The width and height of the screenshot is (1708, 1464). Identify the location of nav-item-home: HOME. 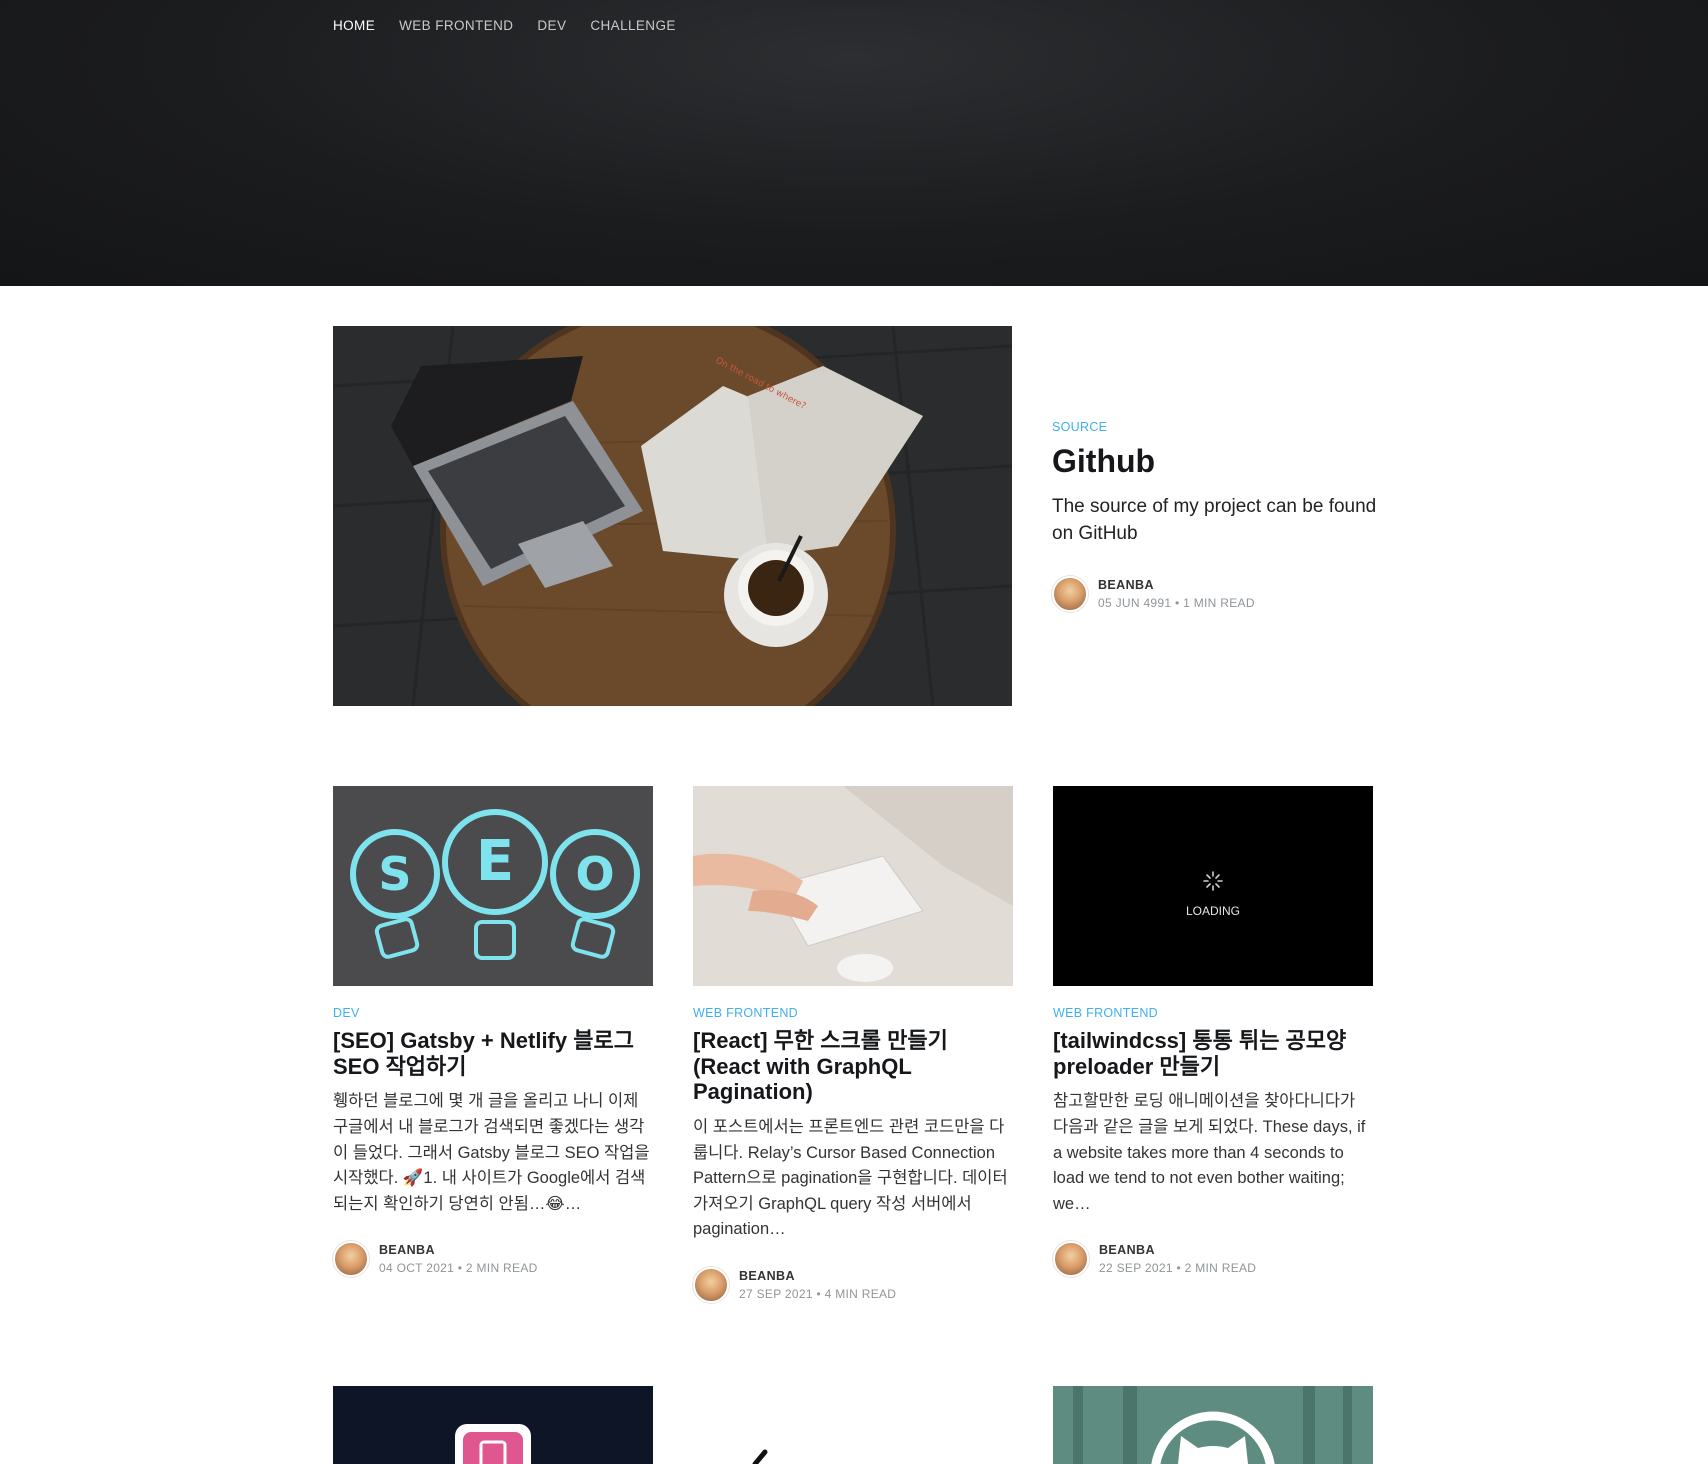
(354, 25).